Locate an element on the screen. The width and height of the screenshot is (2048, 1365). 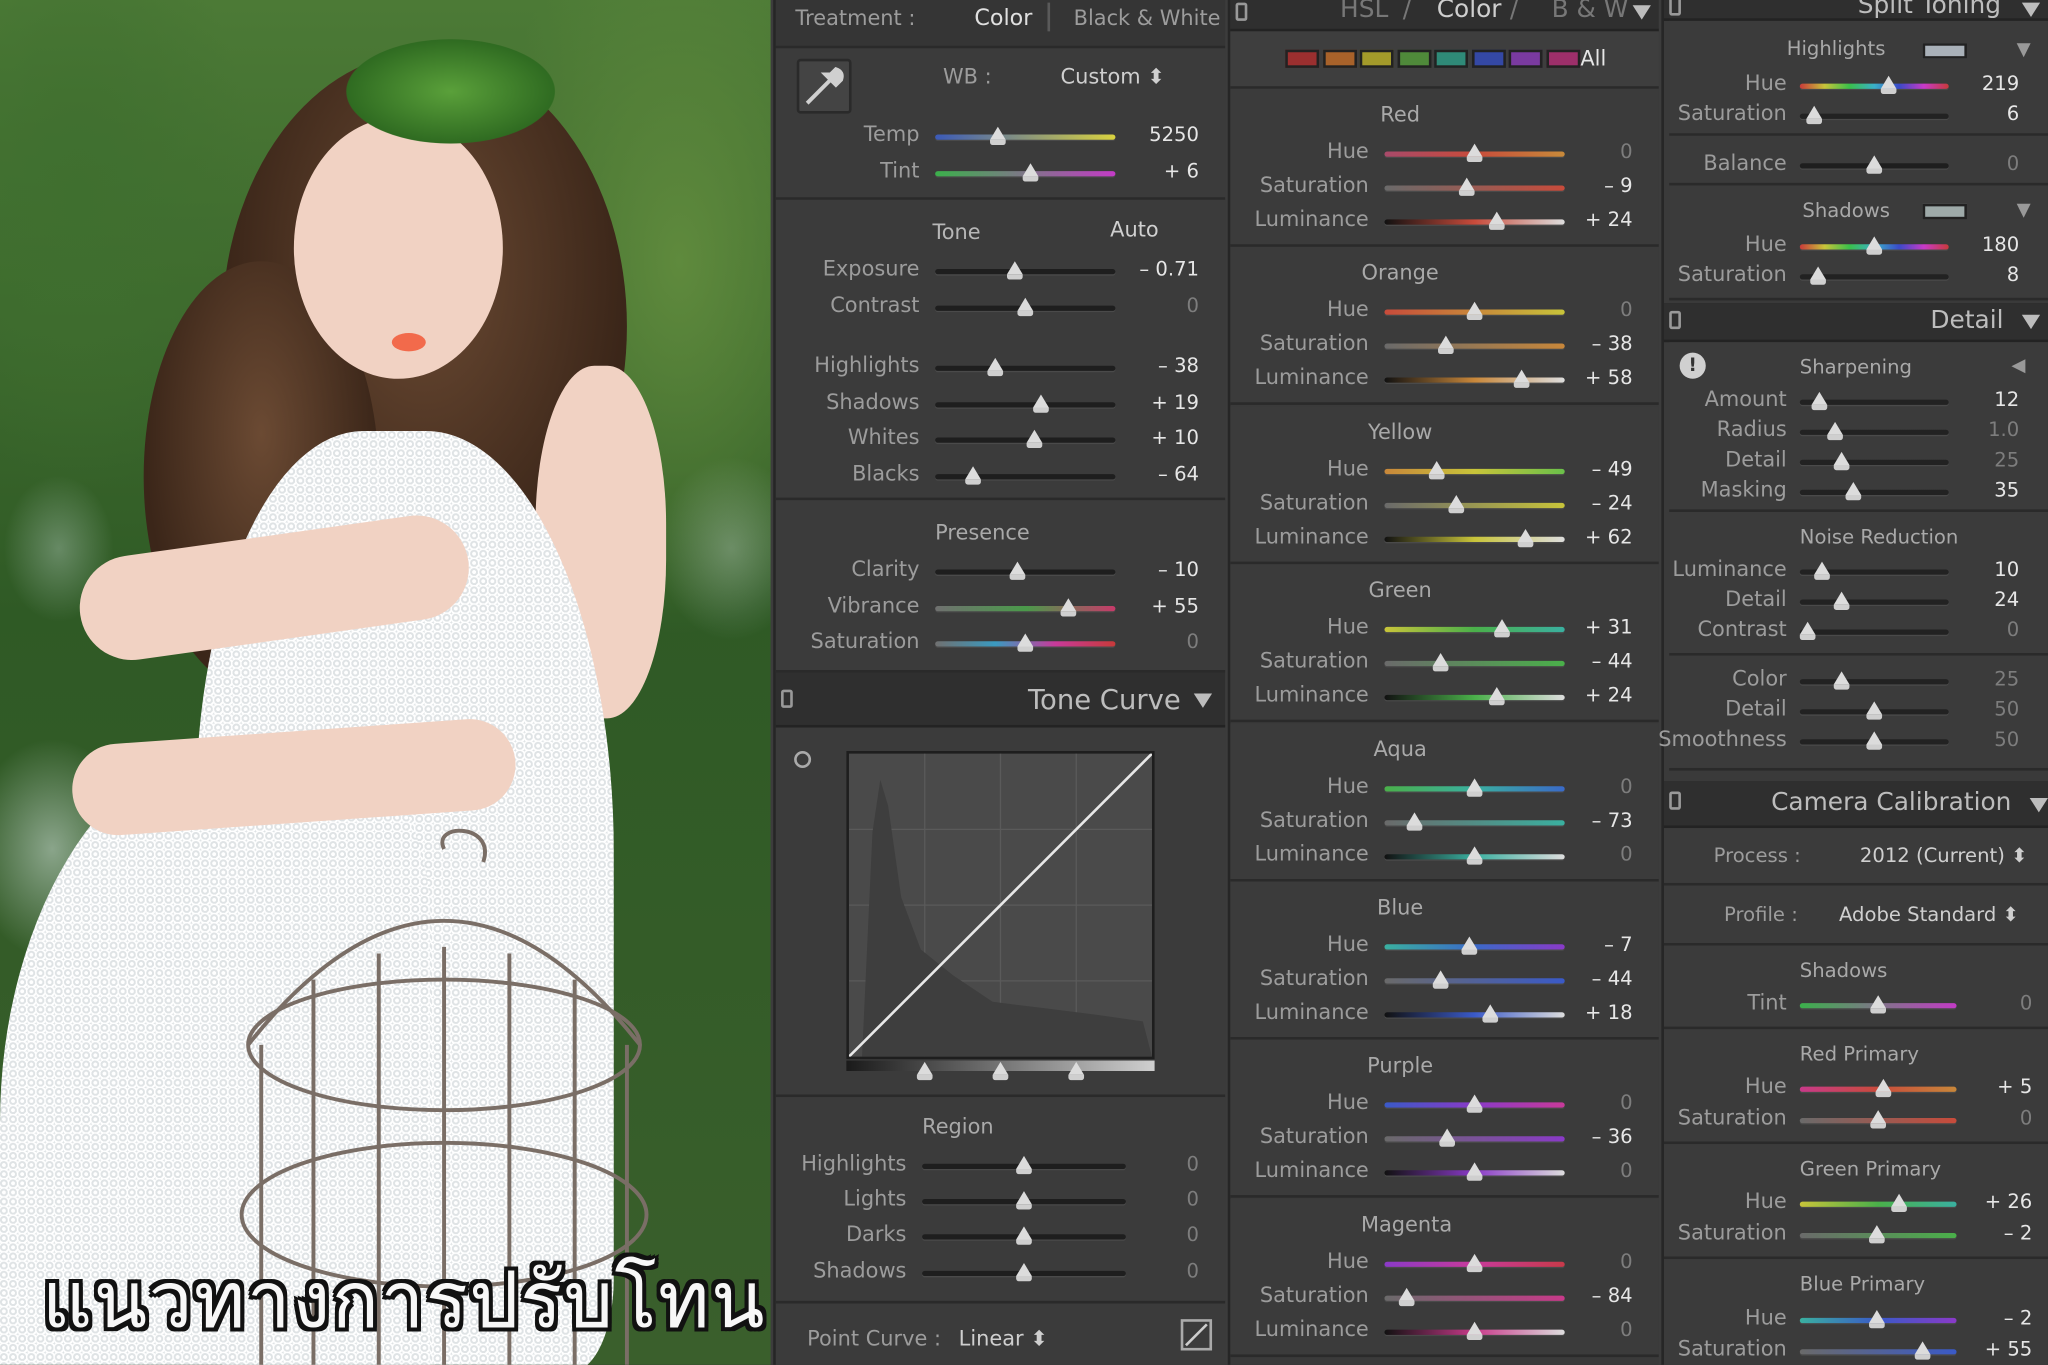
highlights-color-swatch is located at coordinates (1944, 51).